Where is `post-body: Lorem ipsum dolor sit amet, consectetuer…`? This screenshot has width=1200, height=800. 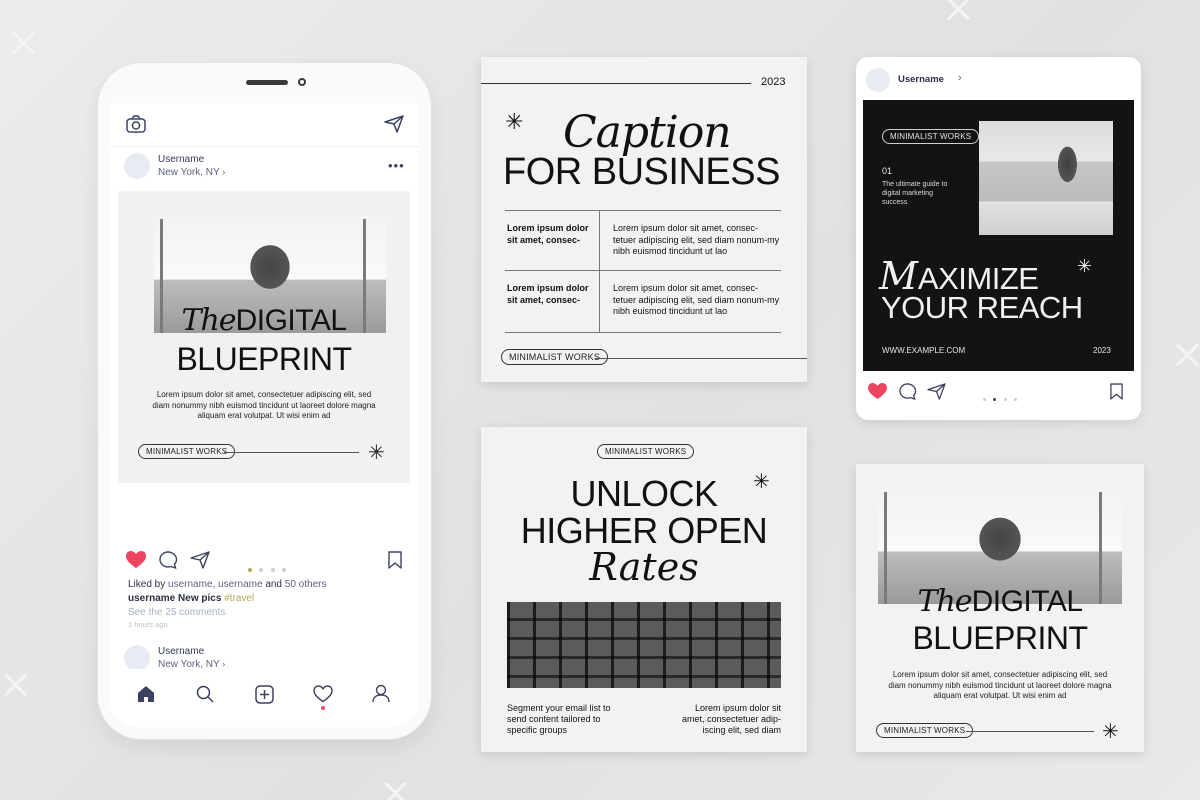
post-body: Lorem ipsum dolor sit amet, consectetuer… is located at coordinates (264, 405).